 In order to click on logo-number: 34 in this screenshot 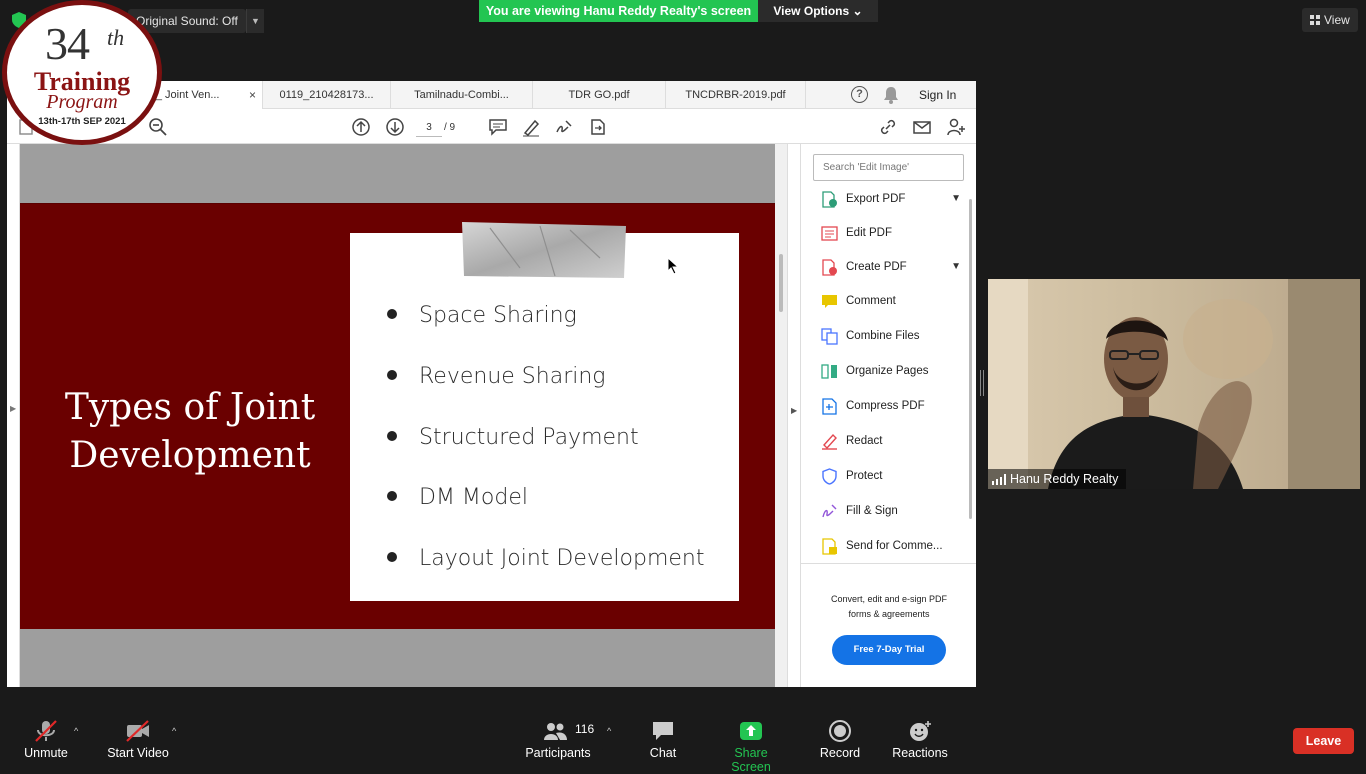, I will do `click(67, 43)`.